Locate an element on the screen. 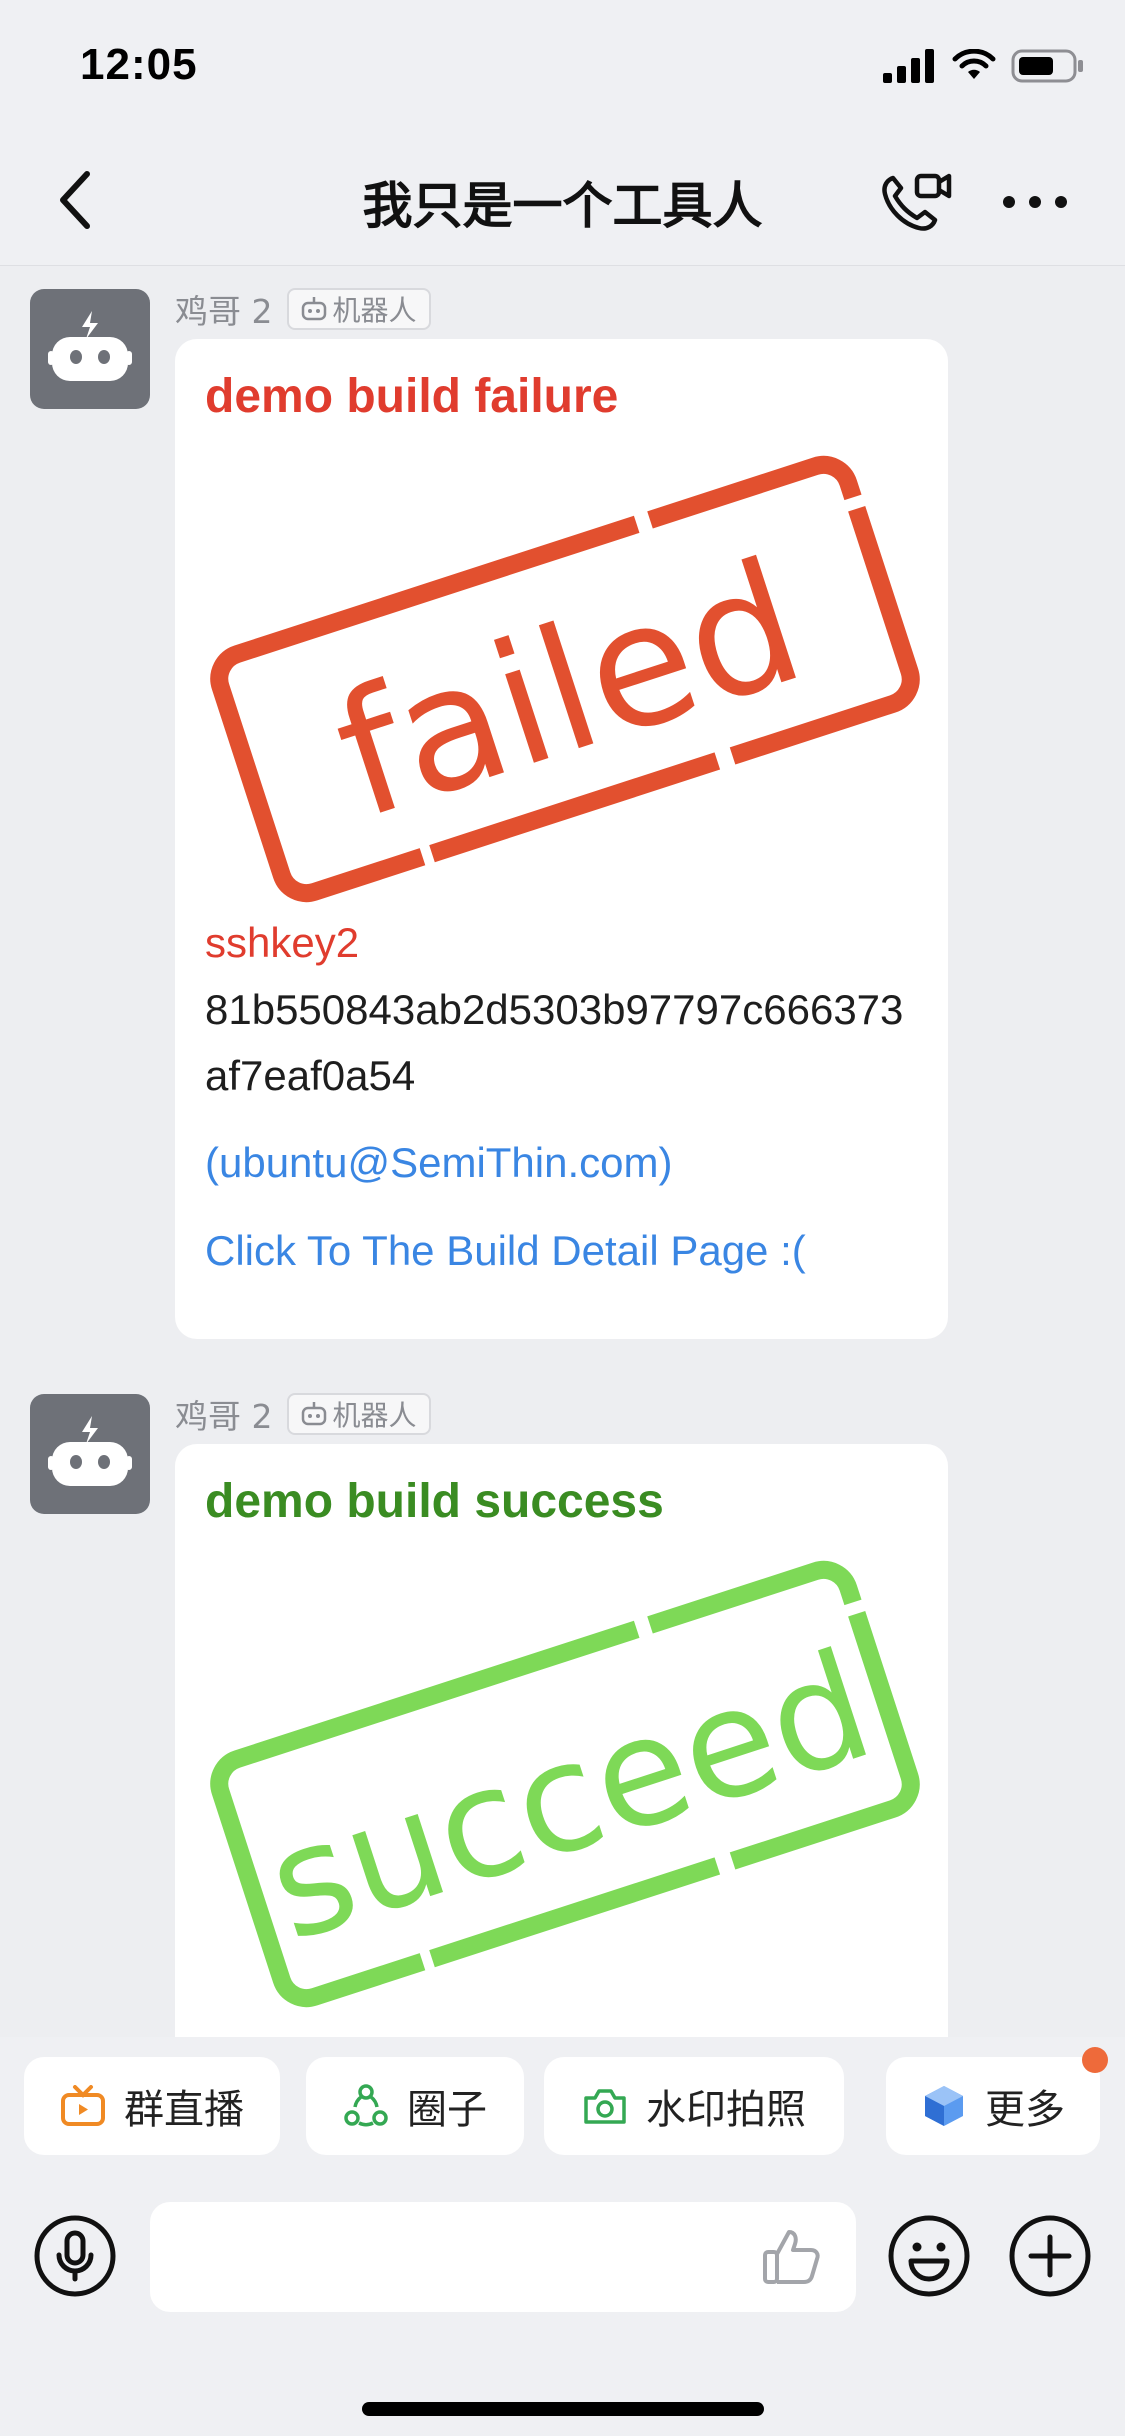  wifi-icon is located at coordinates (974, 64).